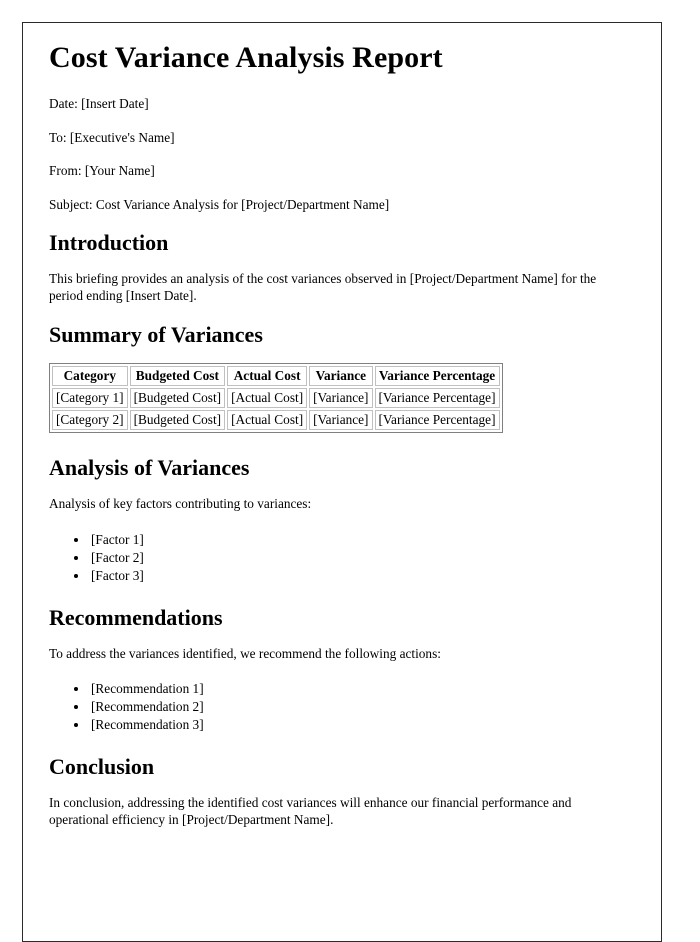 The image size is (700, 942). Describe the element at coordinates (102, 170) in the screenshot. I see `meta-line-from: From: [Your Name]` at that location.